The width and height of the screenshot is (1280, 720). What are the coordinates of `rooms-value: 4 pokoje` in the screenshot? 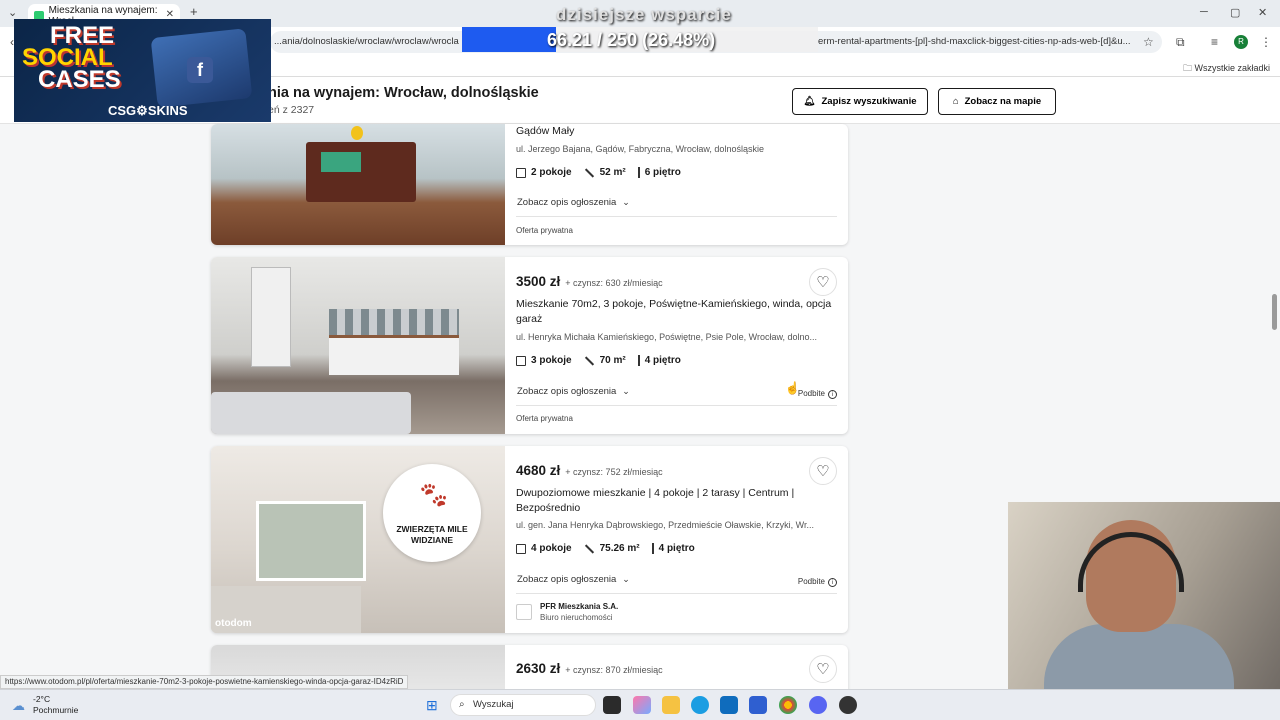 It's located at (551, 548).